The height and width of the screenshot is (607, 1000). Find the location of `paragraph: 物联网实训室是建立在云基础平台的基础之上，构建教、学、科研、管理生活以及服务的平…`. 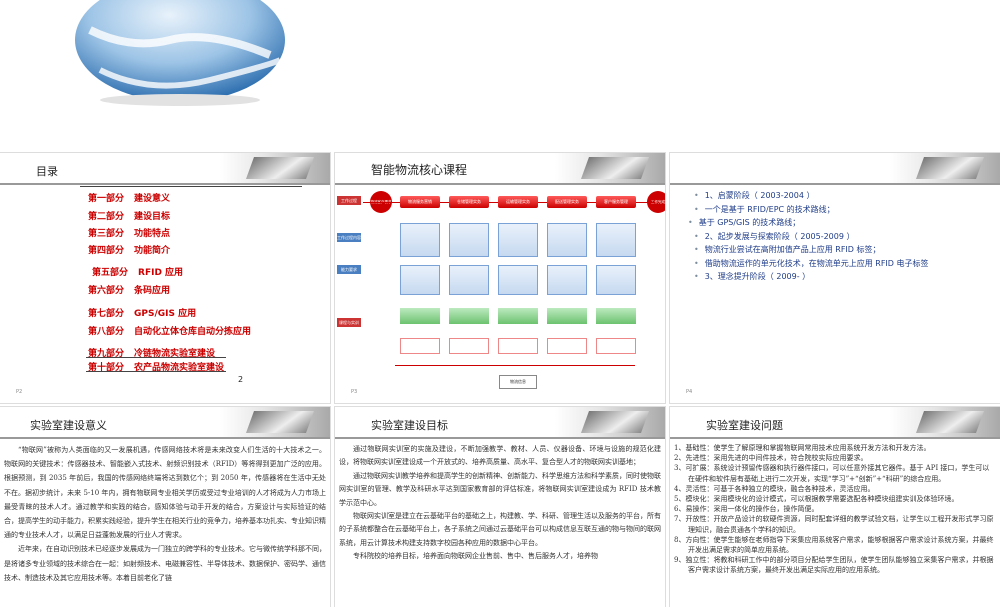

paragraph: 物联网实训室是建立在云基础平台的基础之上，构建教、学、科研、管理生活以及服务的平… is located at coordinates (500, 529).